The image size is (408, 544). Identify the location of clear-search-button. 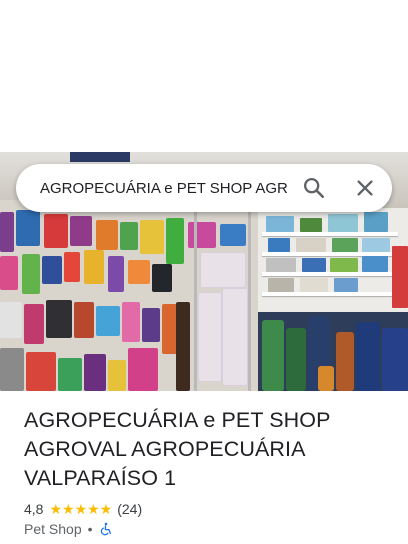
(365, 188).